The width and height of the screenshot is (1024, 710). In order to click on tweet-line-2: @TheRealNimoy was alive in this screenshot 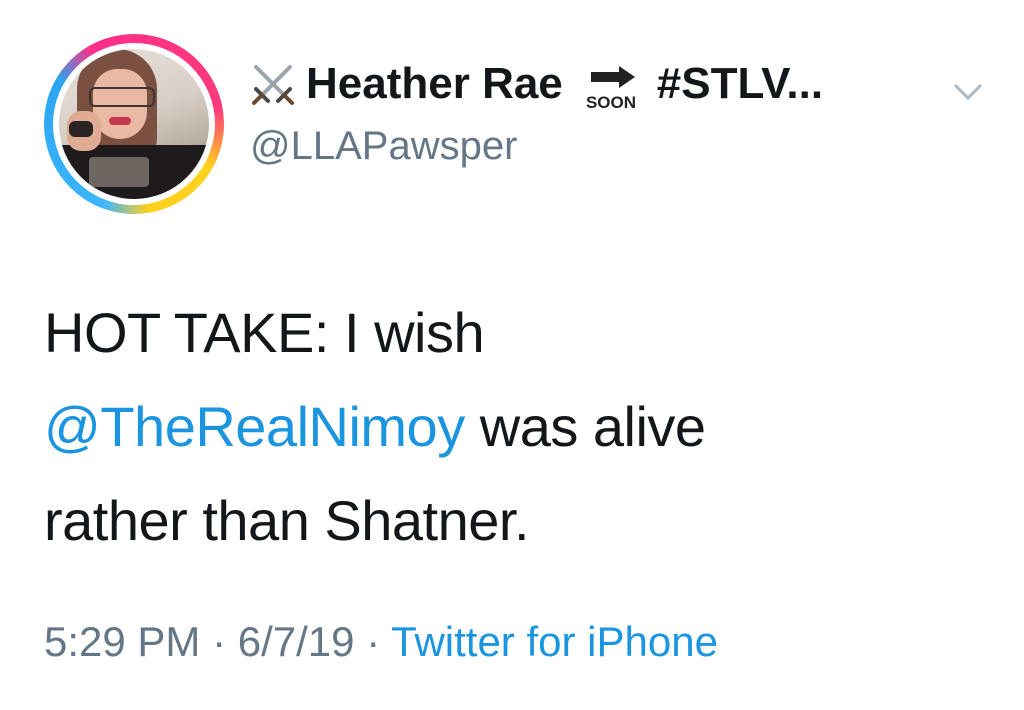, I will do `click(509, 427)`.